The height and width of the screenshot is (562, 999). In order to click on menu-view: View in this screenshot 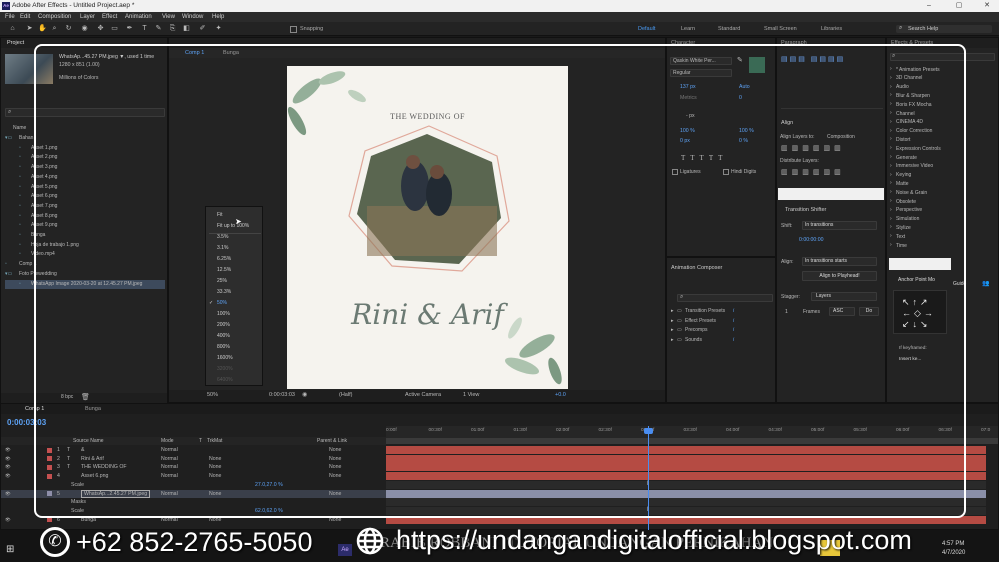, I will do `click(168, 17)`.